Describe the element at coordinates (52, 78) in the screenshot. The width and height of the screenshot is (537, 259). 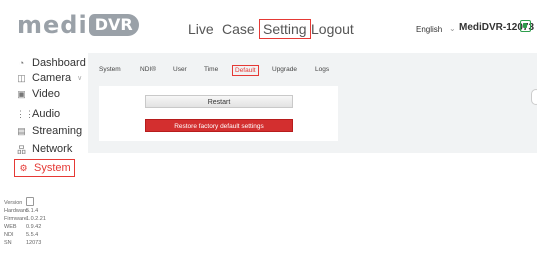
I see `sidebar-item-label: Camera` at that location.